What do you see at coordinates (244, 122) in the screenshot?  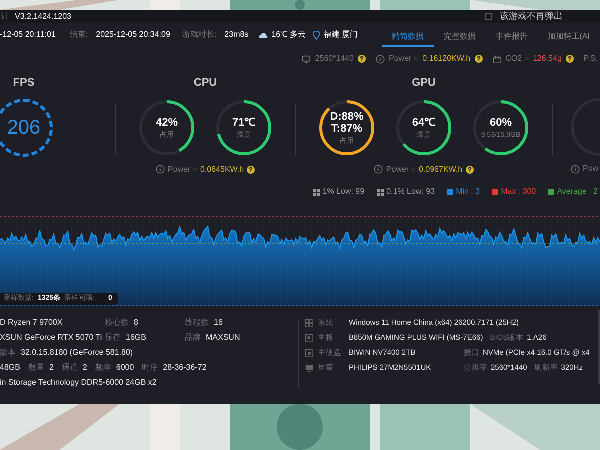 I see `gauge-value: 71℃` at bounding box center [244, 122].